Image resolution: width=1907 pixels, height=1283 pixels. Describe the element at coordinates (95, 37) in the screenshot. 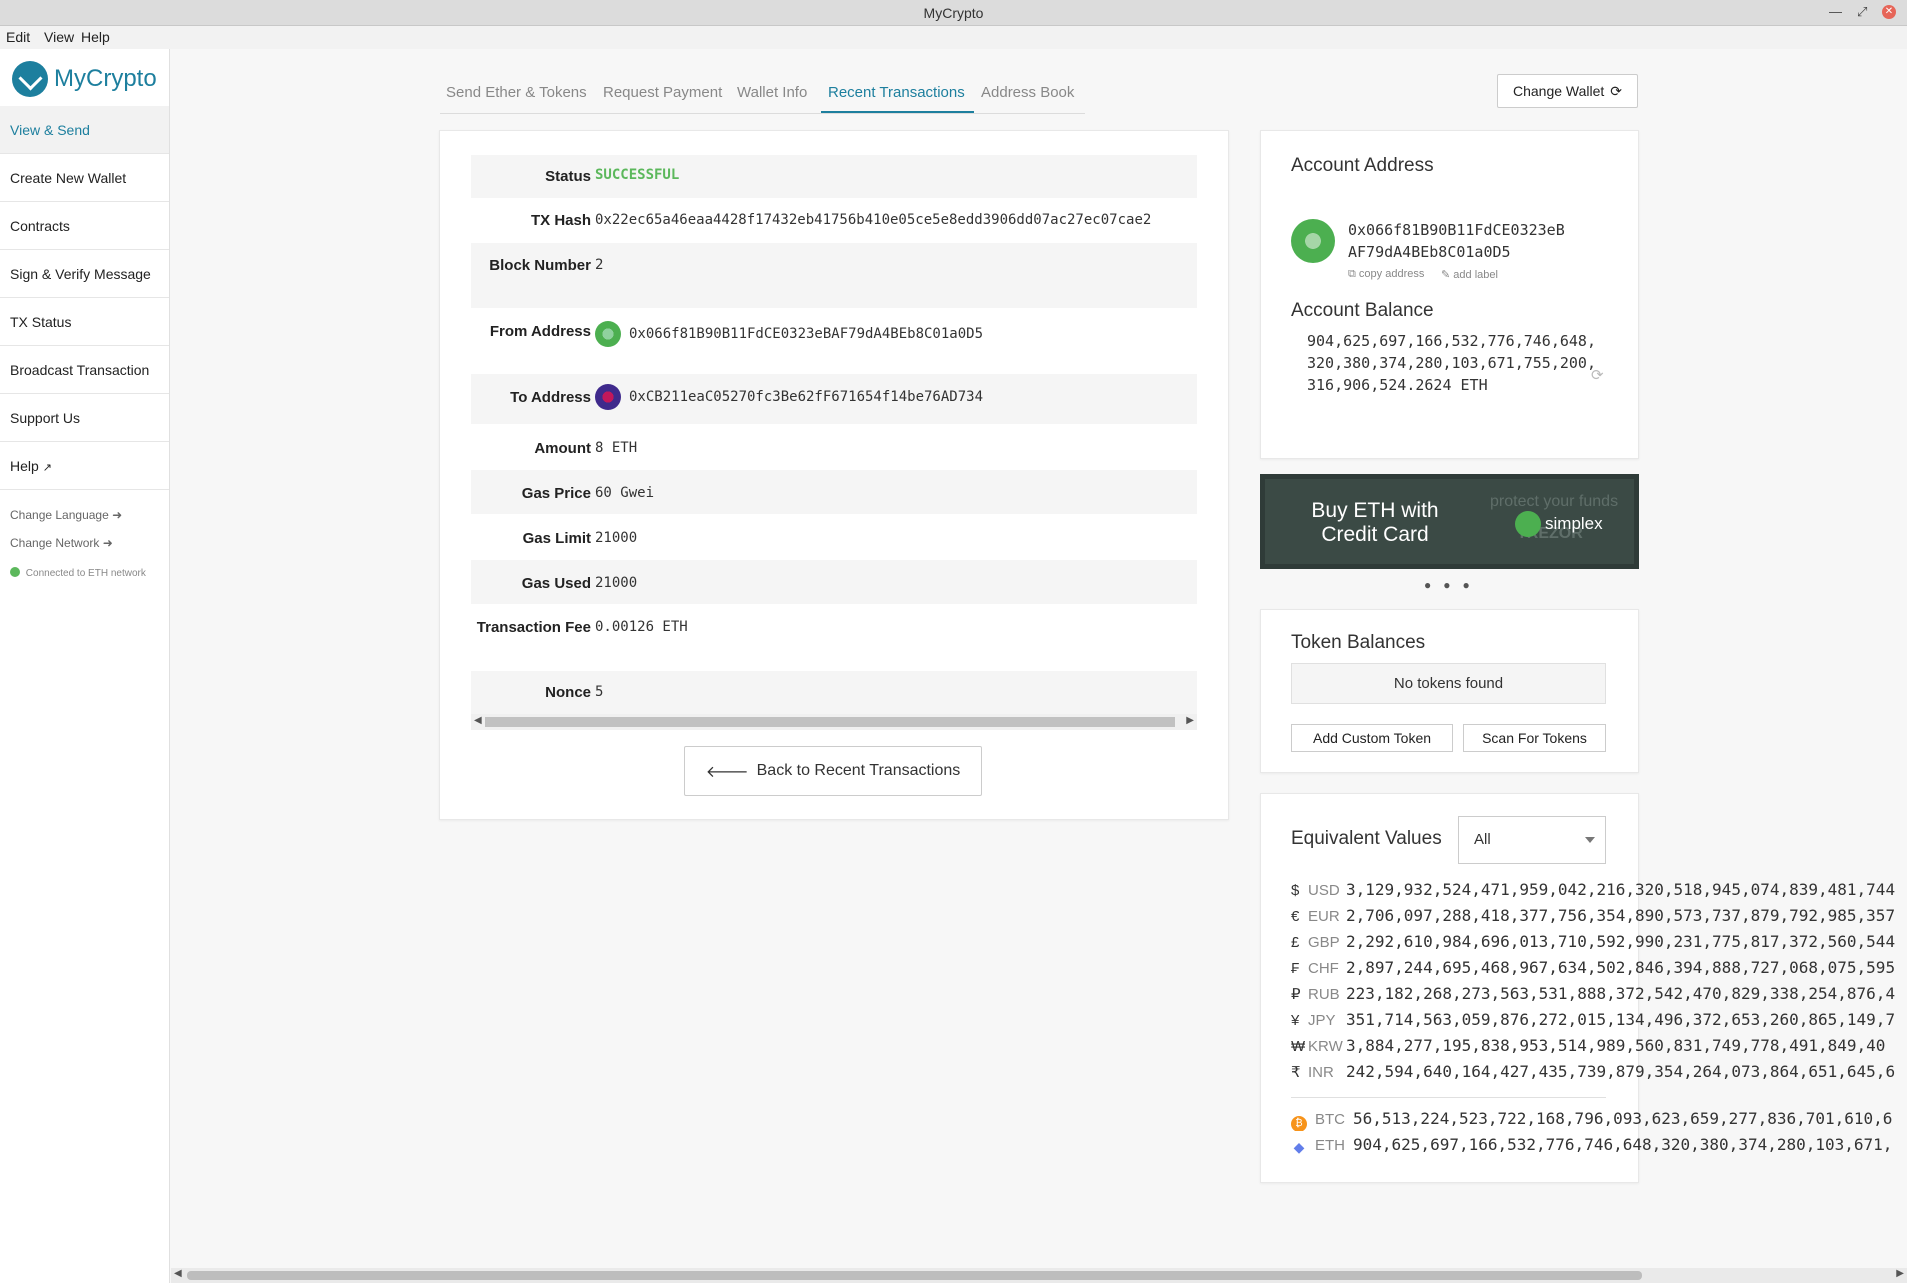

I see `menu-help: Help` at that location.